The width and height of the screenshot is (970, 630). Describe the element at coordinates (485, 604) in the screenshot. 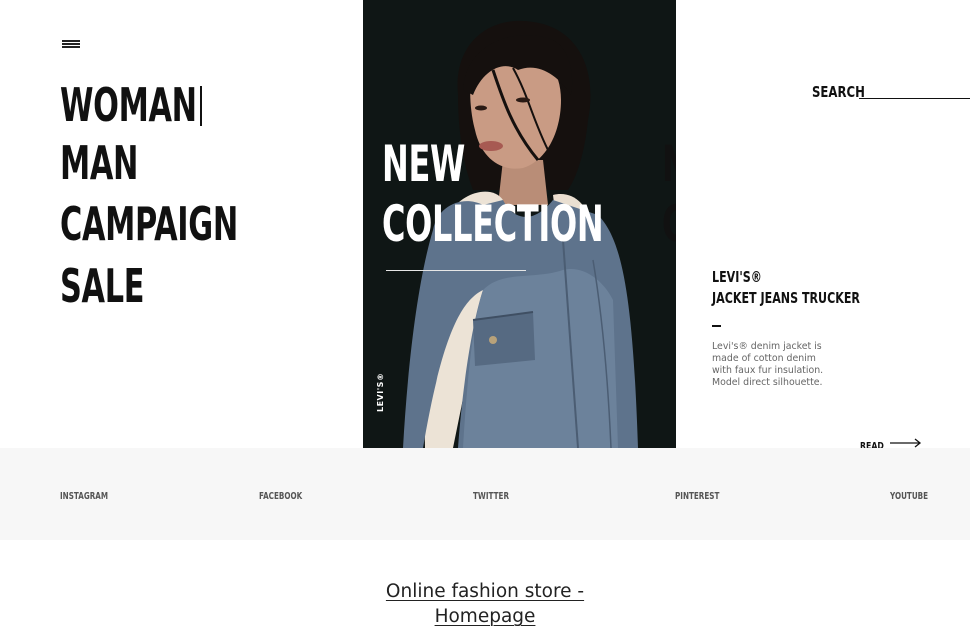

I see `caption-link: Online fashion store - Homepage` at that location.